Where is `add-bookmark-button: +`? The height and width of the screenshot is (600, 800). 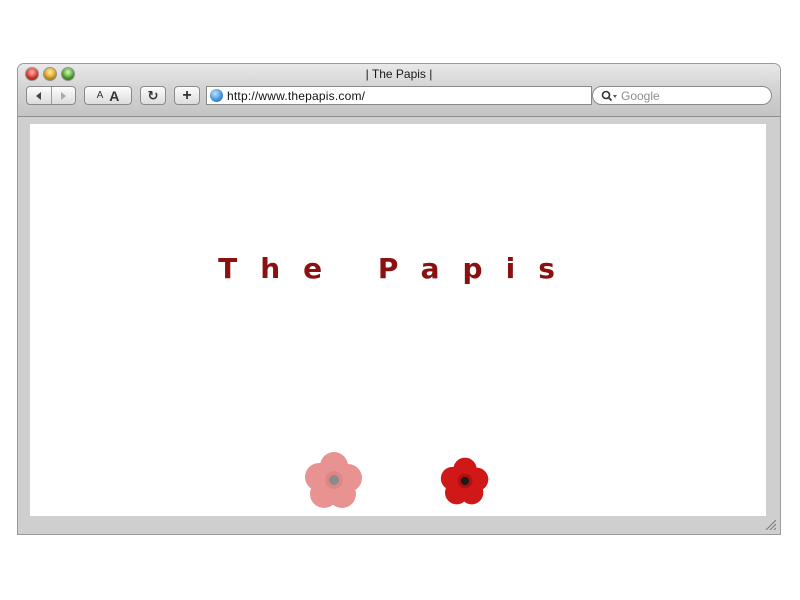 add-bookmark-button: + is located at coordinates (187, 95).